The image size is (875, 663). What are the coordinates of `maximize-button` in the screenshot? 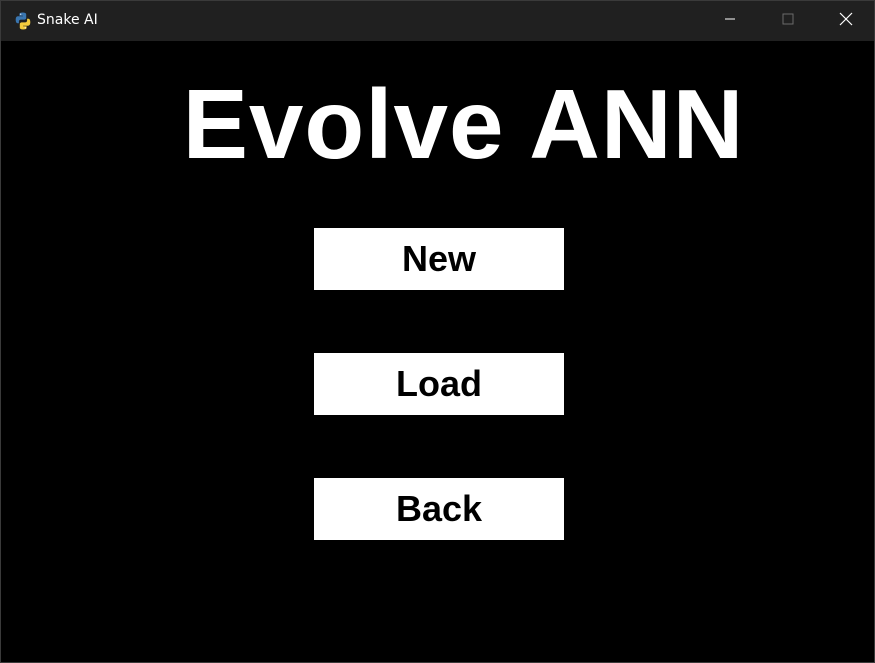 It's located at (788, 21).